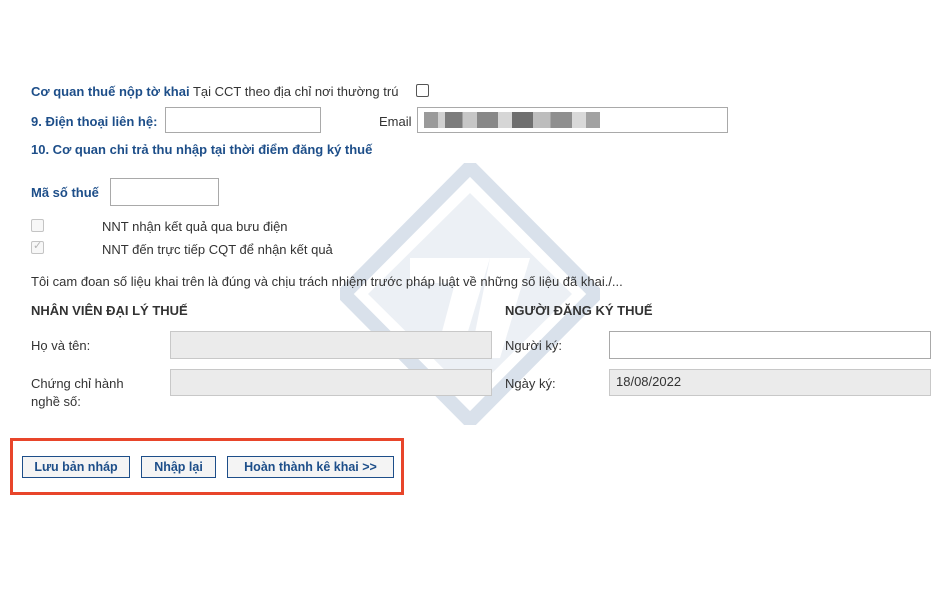 The image size is (939, 591). What do you see at coordinates (512, 120) in the screenshot?
I see `email-redacted-value` at bounding box center [512, 120].